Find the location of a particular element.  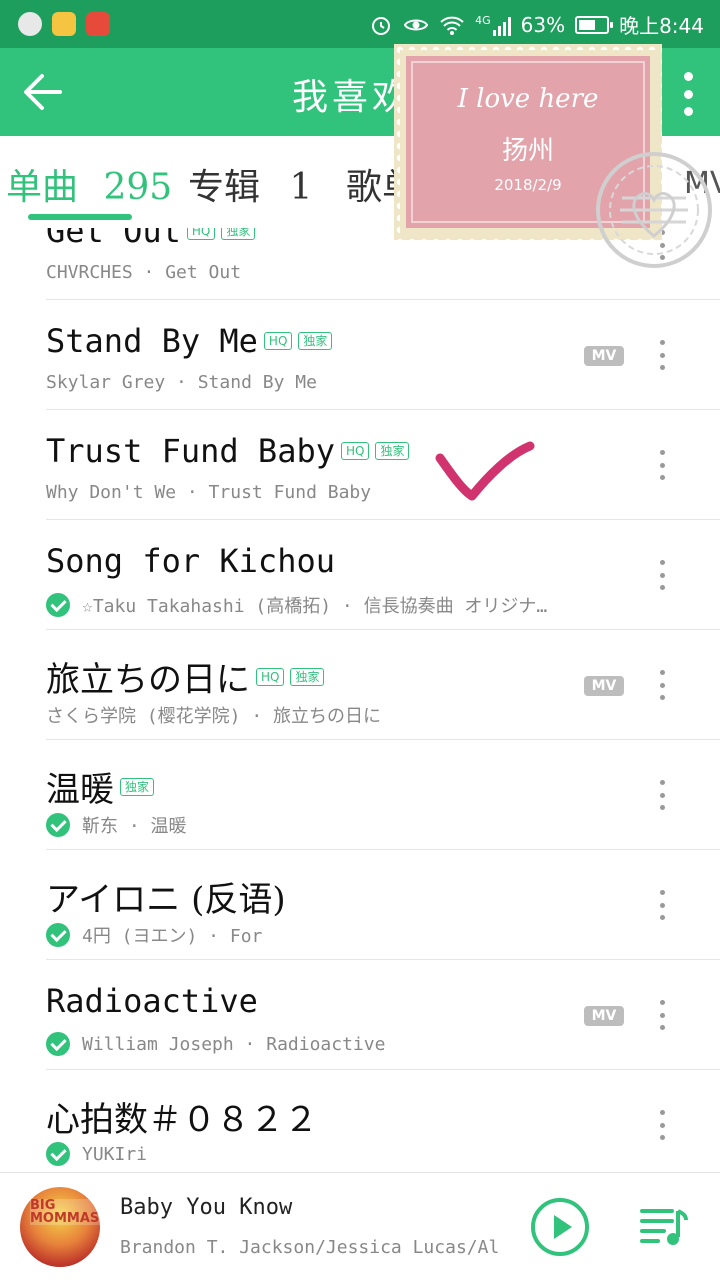

song-title-row: 温暖 独家 is located at coordinates (100, 786).